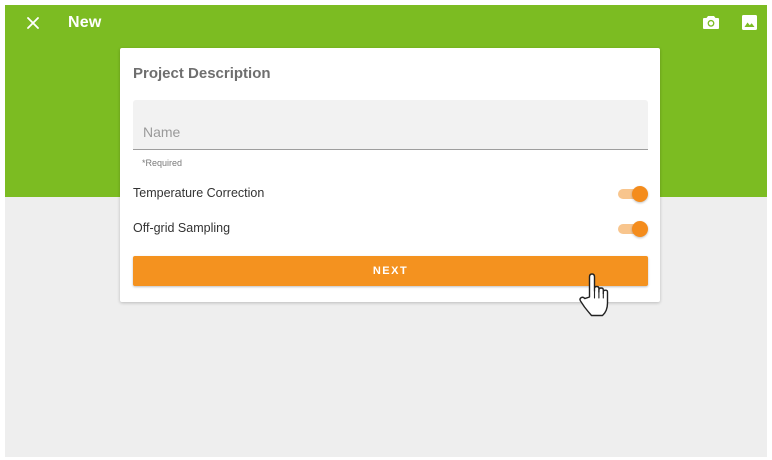 Image resolution: width=772 pixels, height=460 pixels. I want to click on close-icon, so click(33, 23).